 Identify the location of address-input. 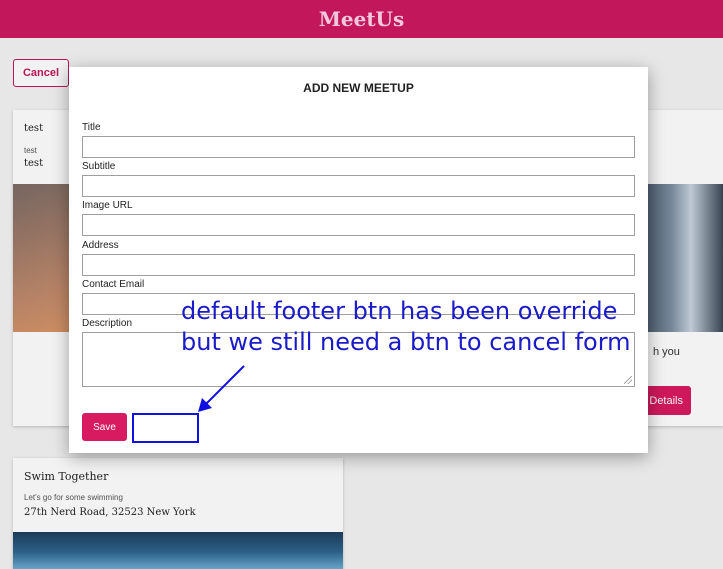
(358, 265).